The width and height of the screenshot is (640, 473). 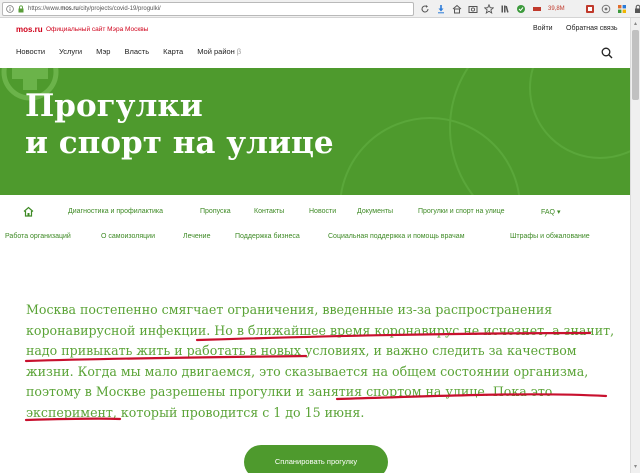 I want to click on subnav-business-support: Поддержка бизнеса, so click(x=267, y=236).